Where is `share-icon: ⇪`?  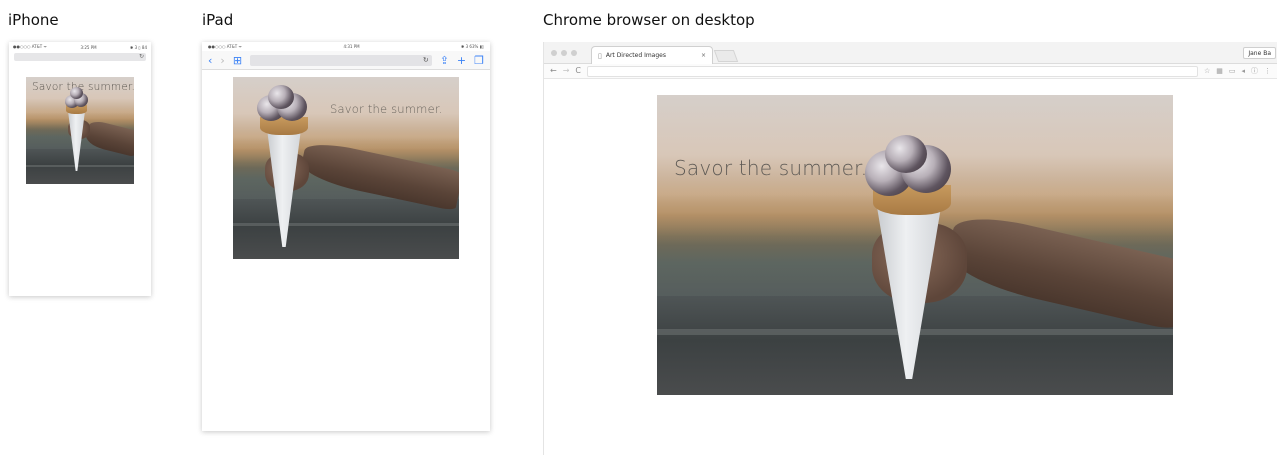
share-icon: ⇪ is located at coordinates (444, 60).